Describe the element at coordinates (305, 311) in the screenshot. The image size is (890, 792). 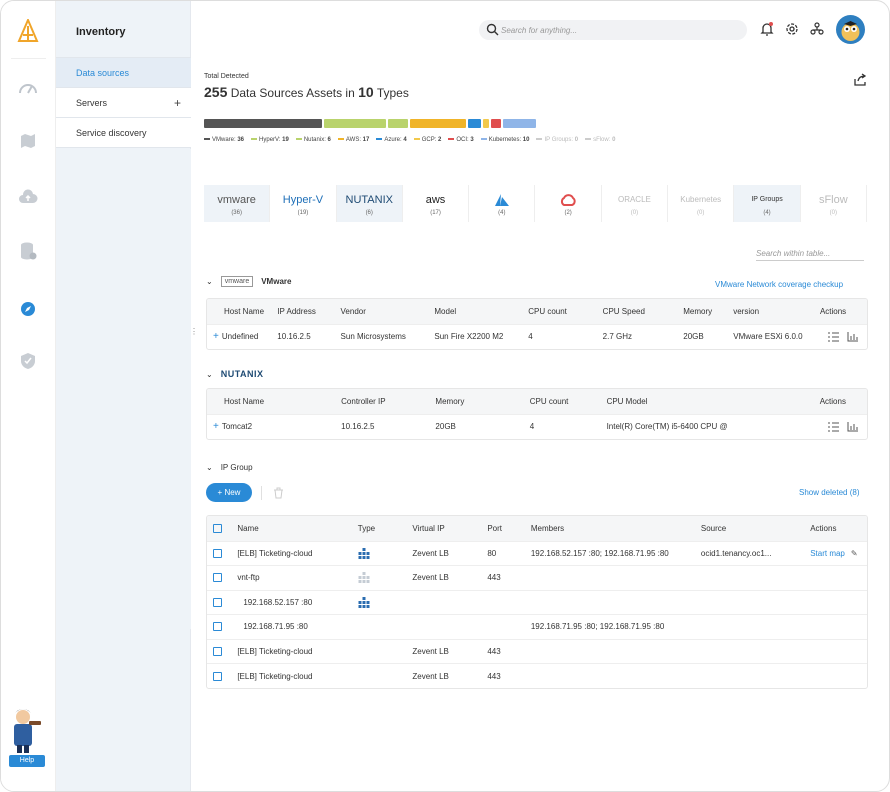
I see `vmware-column-header: IP Address` at that location.